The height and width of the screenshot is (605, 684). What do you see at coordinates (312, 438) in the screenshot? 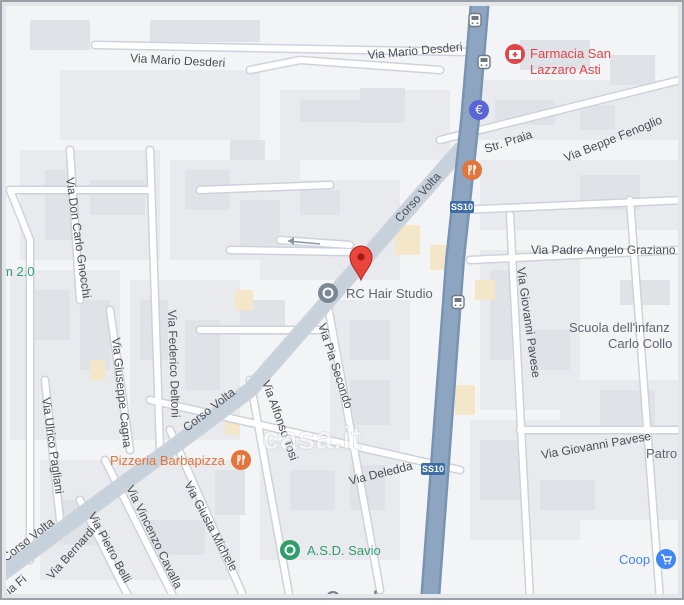
I see `watermark: casa.it` at bounding box center [312, 438].